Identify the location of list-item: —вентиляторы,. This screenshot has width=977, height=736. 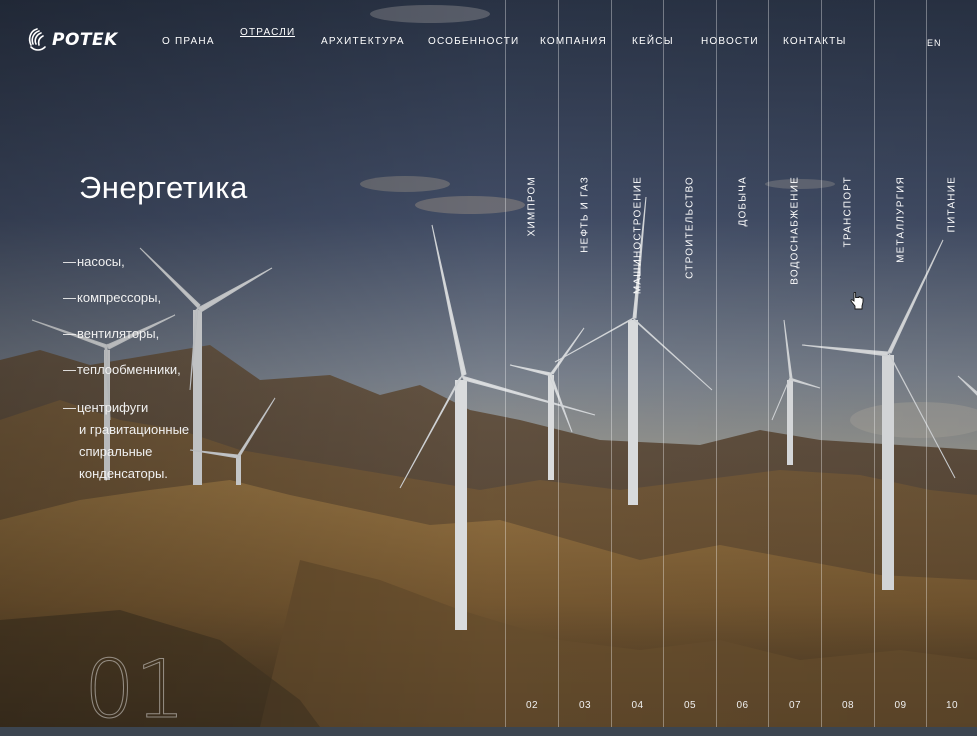
(111, 333).